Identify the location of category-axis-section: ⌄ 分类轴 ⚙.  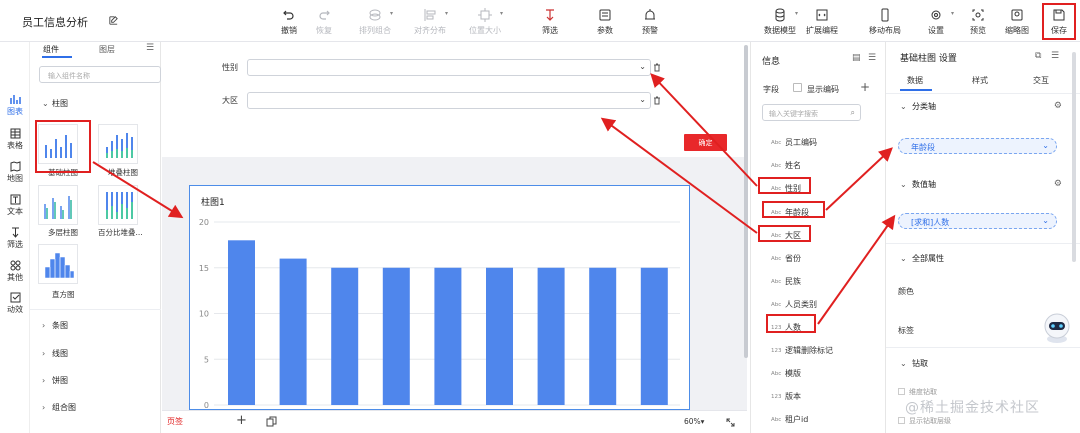
(983, 113).